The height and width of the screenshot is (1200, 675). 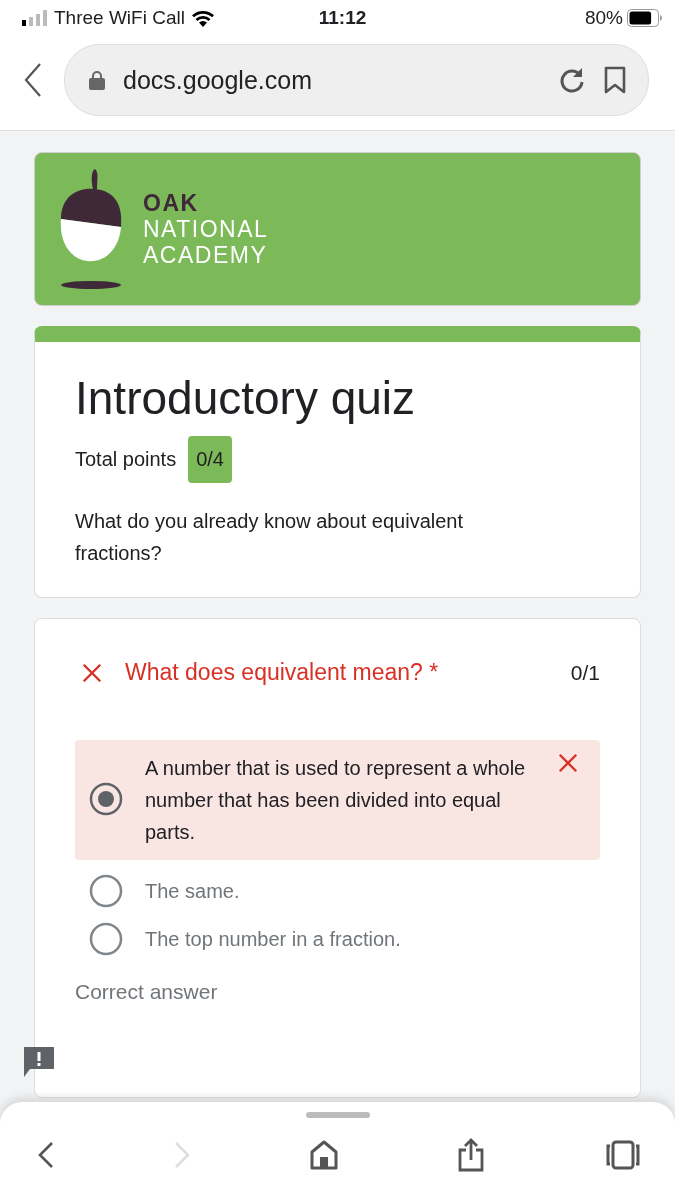 I want to click on lock-icon, so click(x=97, y=80).